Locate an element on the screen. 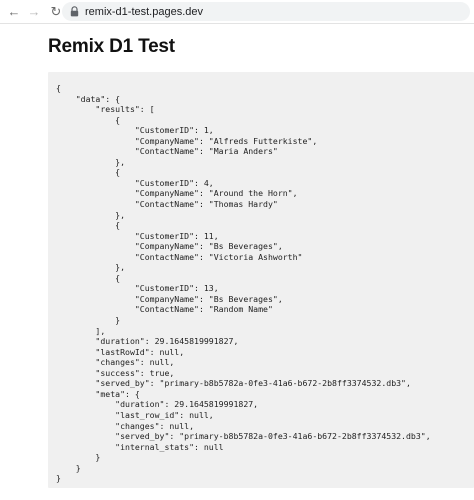 This screenshot has height=500, width=474. back-arrow-icon: ← is located at coordinates (14, 12).